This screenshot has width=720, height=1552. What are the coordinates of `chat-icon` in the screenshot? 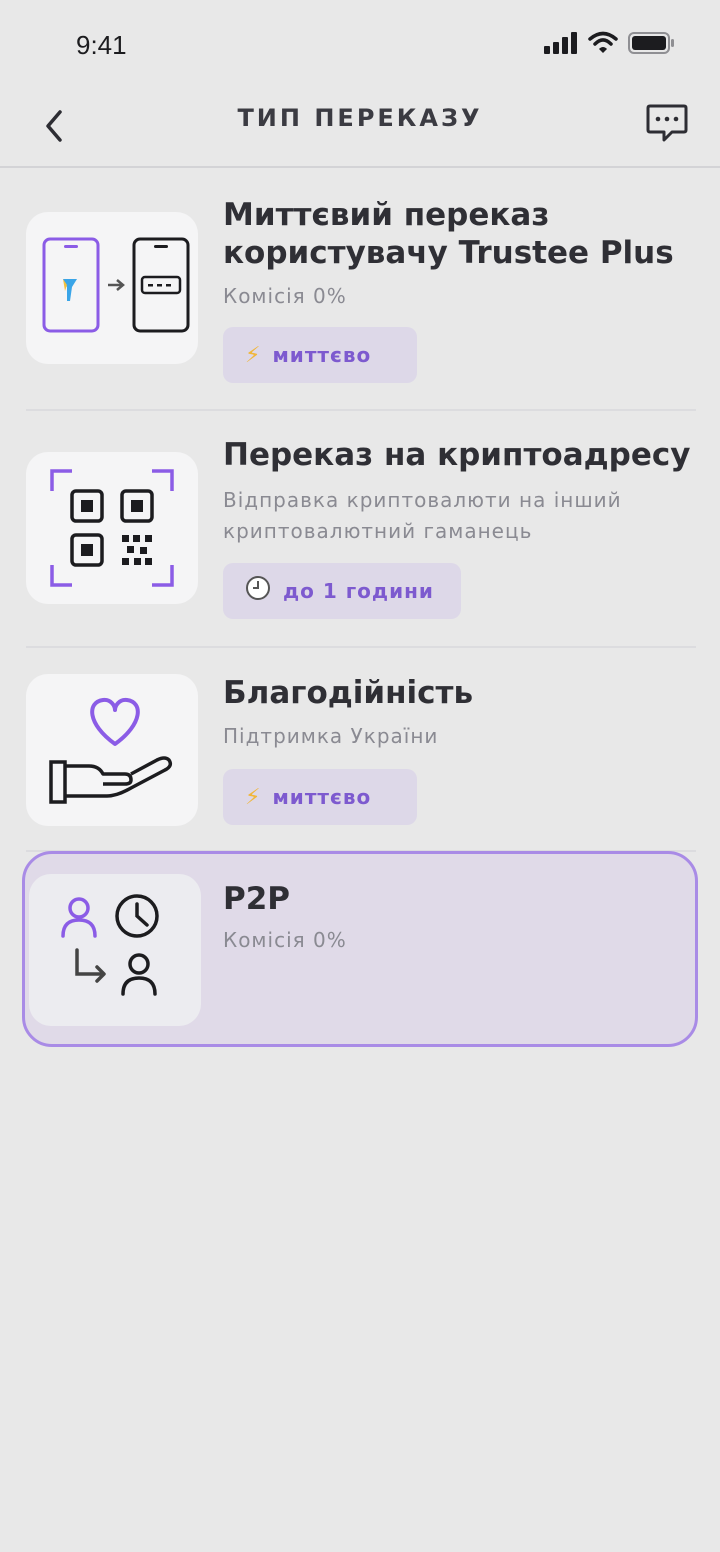 It's located at (667, 123).